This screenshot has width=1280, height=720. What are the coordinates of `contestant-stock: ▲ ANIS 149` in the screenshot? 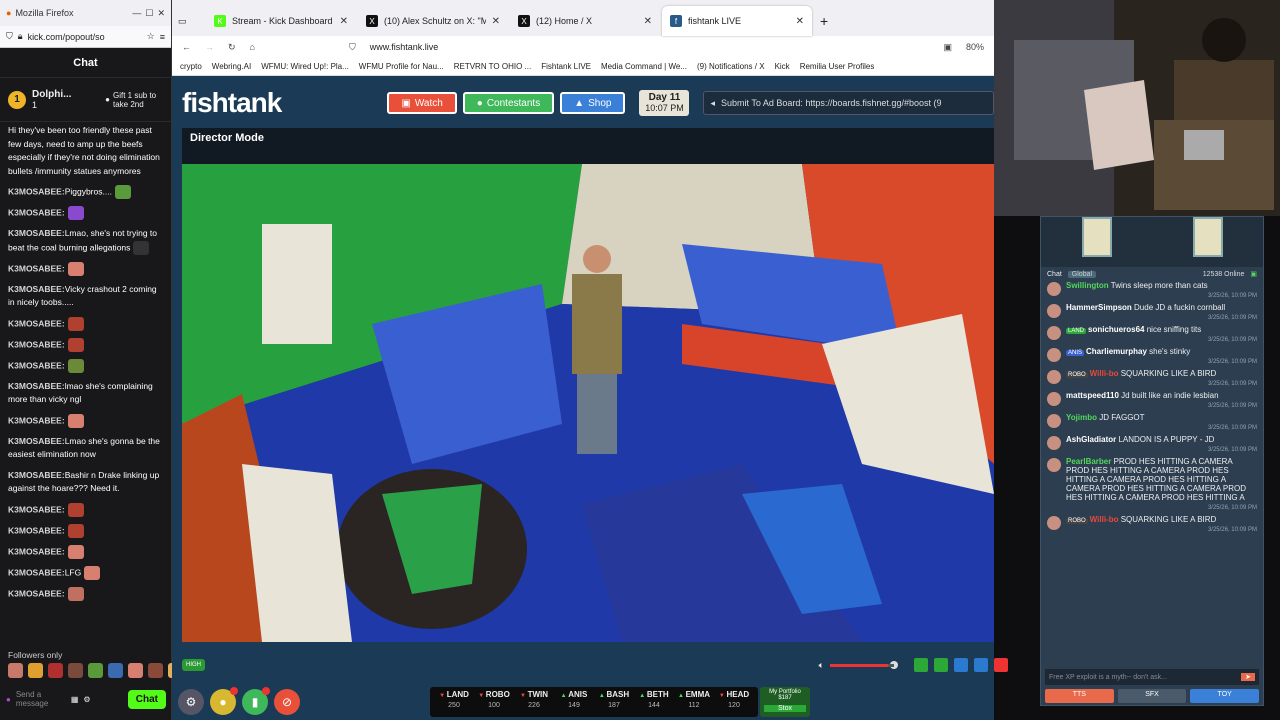 It's located at (574, 702).